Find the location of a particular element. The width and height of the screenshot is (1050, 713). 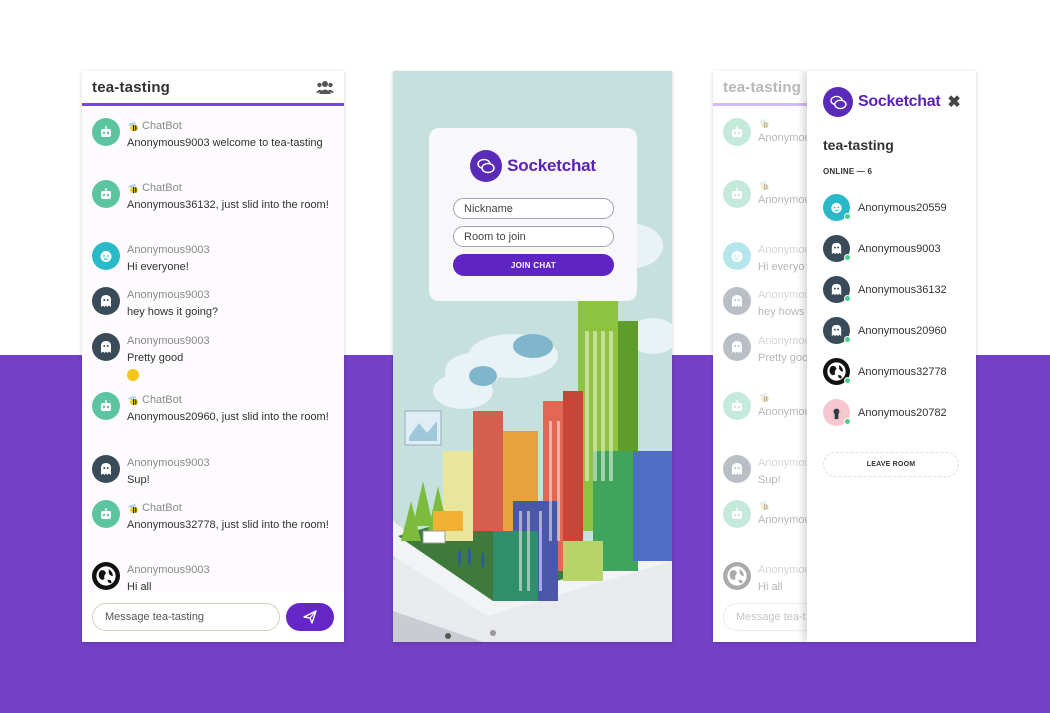

online-user: Anonymous36132 is located at coordinates (899, 289).